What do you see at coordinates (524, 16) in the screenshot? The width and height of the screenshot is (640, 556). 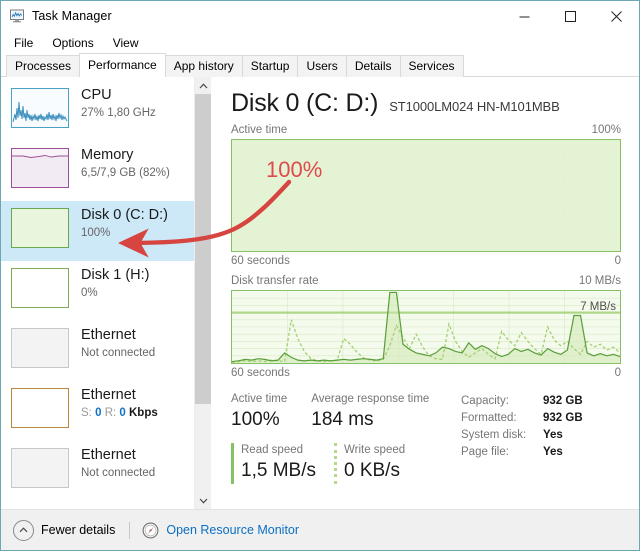 I see `minimize-icon` at bounding box center [524, 16].